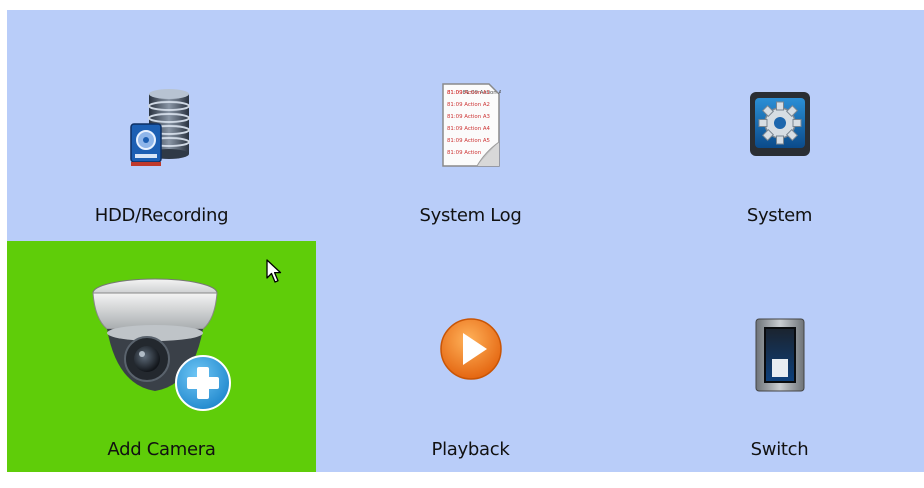  Describe the element at coordinates (779, 355) in the screenshot. I see `power-switch-icon` at that location.